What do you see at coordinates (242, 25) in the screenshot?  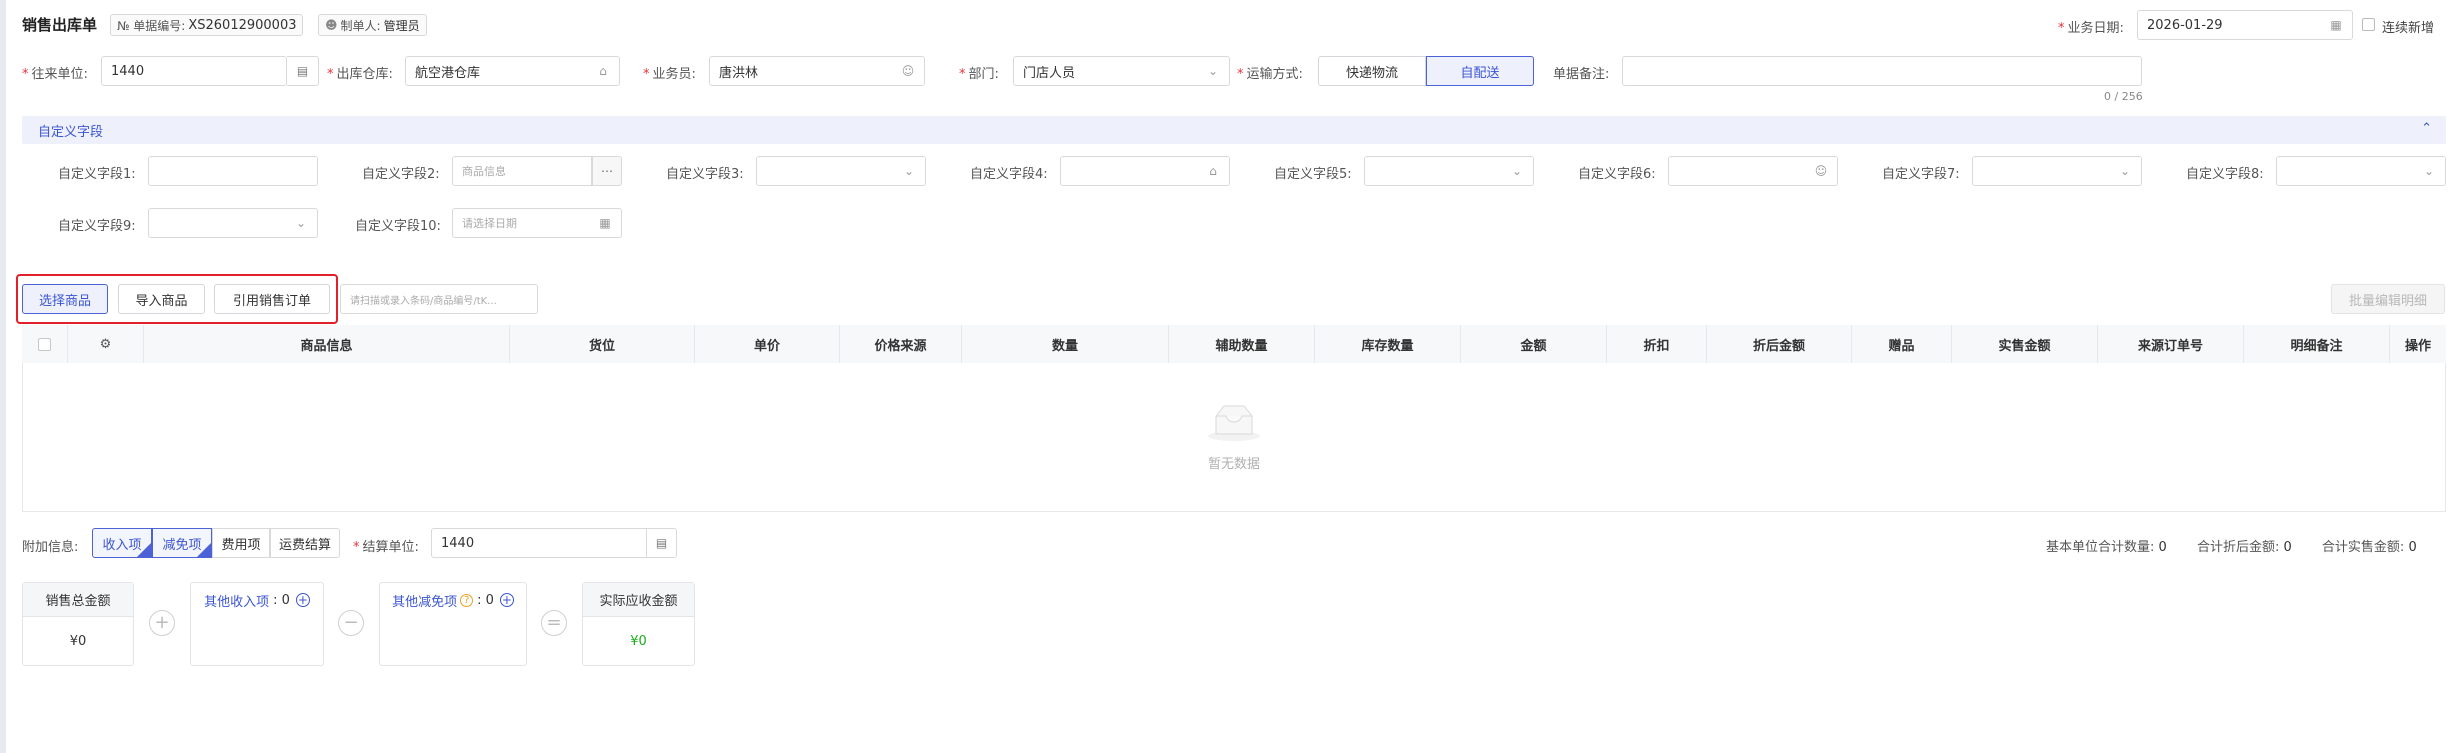 I see `doc-no-value: XS26012900003` at bounding box center [242, 25].